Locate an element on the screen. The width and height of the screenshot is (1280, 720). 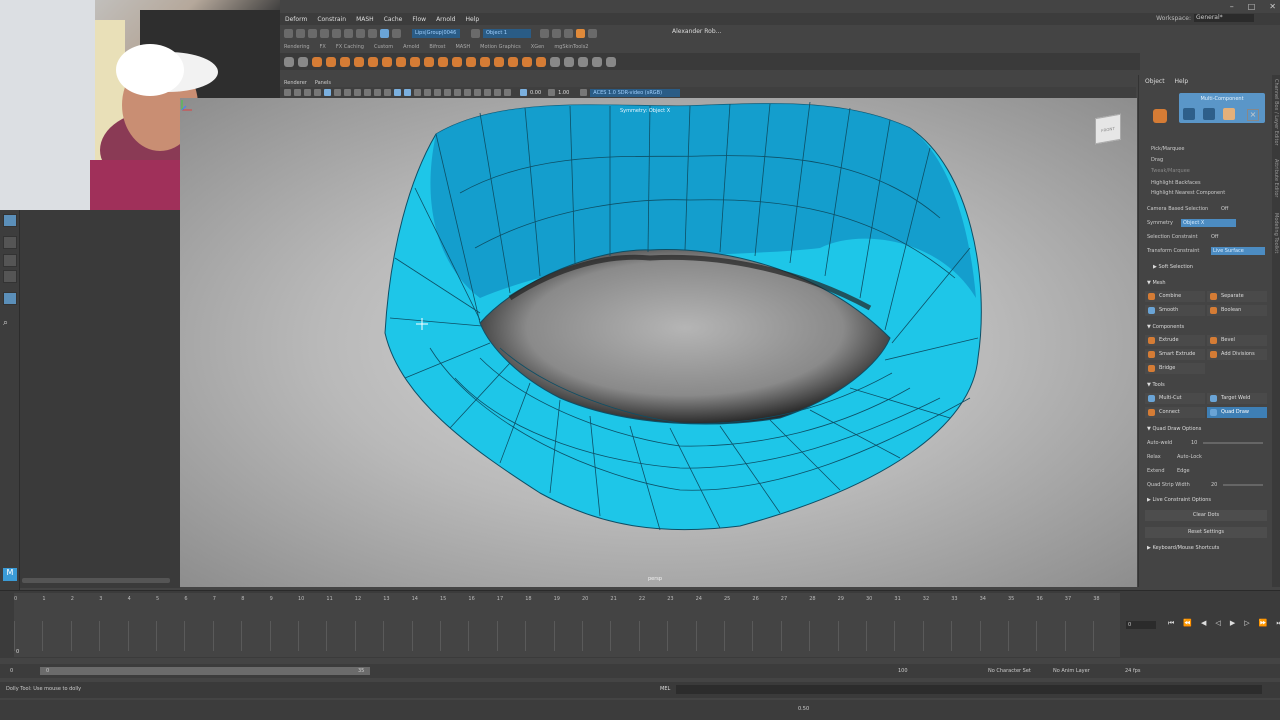
target-weld-button: Target Weld is located at coordinates (1237, 398).